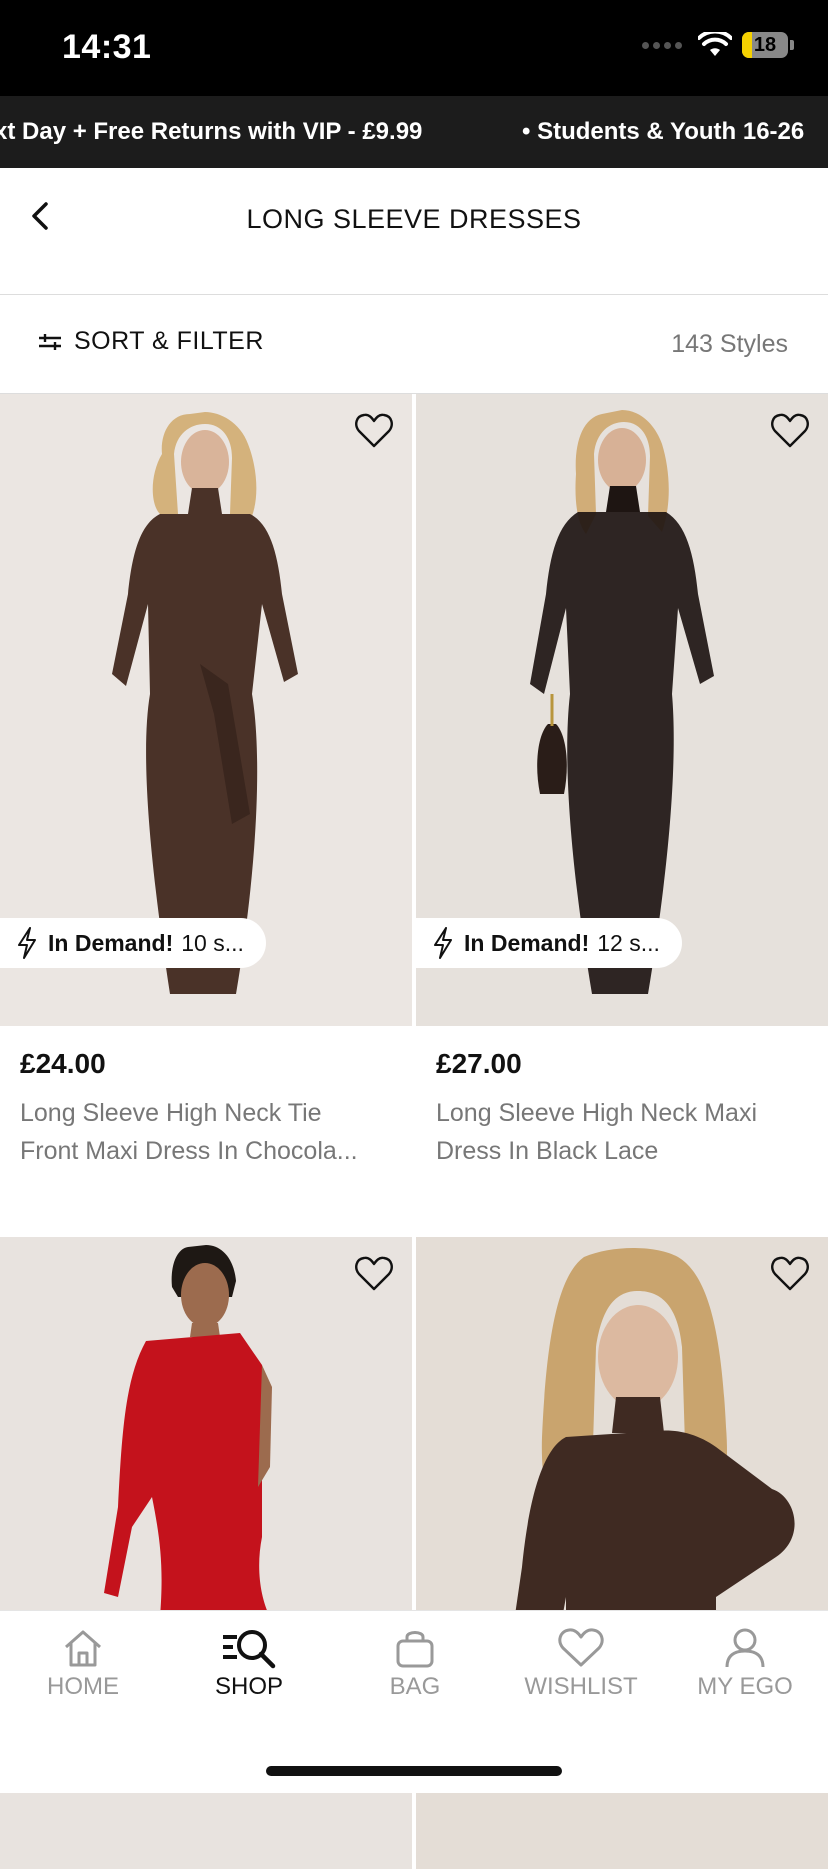  I want to click on tab-wishlist: WISHLIST, so click(581, 1664).